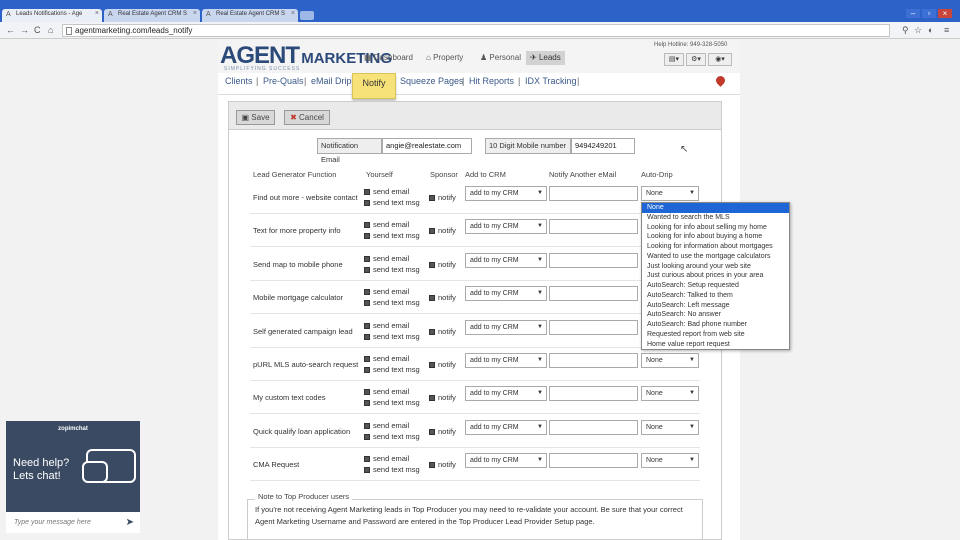  I want to click on home-icon: ⌂, so click(50, 30).